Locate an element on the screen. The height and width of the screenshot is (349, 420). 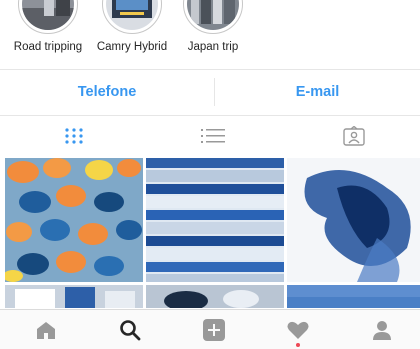
profile-view-tabs is located at coordinates (210, 136).